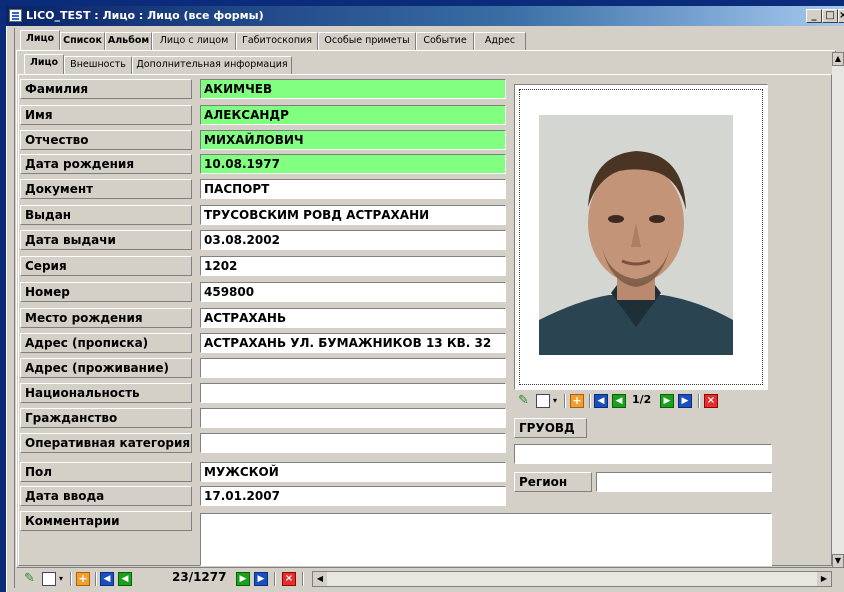 The height and width of the screenshot is (592, 844). What do you see at coordinates (353, 240) in the screenshot?
I see `field-data-vydachi: 03.08.2002` at bounding box center [353, 240].